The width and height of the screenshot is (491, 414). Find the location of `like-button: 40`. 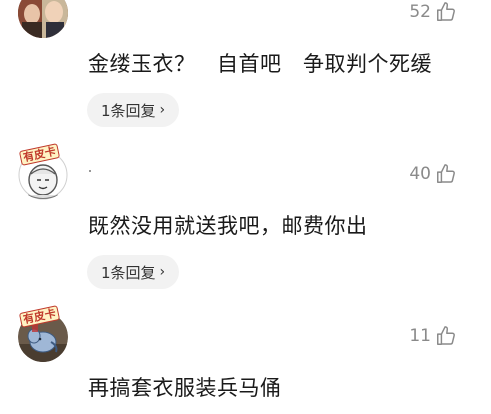

like-button: 40 is located at coordinates (433, 174).